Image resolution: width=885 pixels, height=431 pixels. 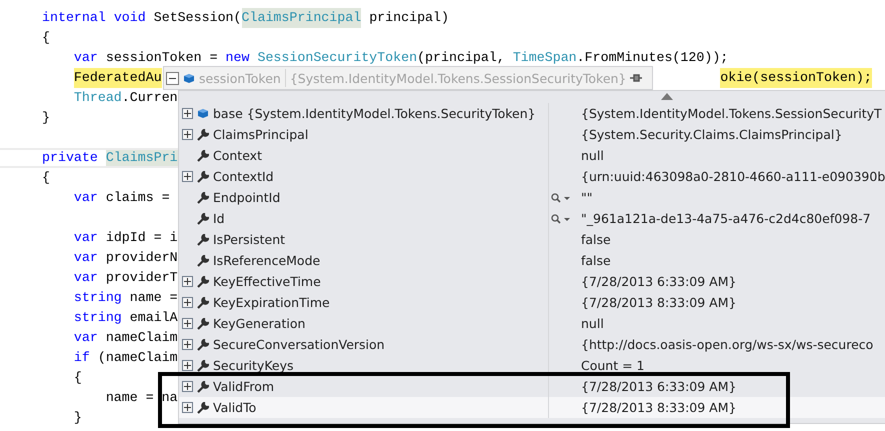 What do you see at coordinates (243, 176) in the screenshot?
I see `member-name: ContextId` at bounding box center [243, 176].